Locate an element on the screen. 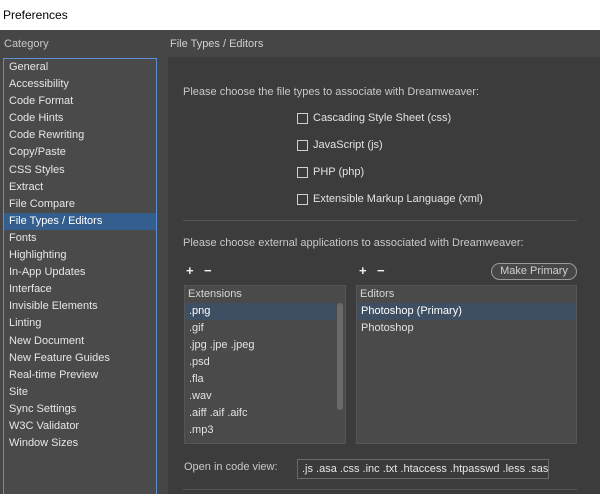 This screenshot has width=600, height=494. checkbox-js: JavaScript (js) is located at coordinates (340, 145).